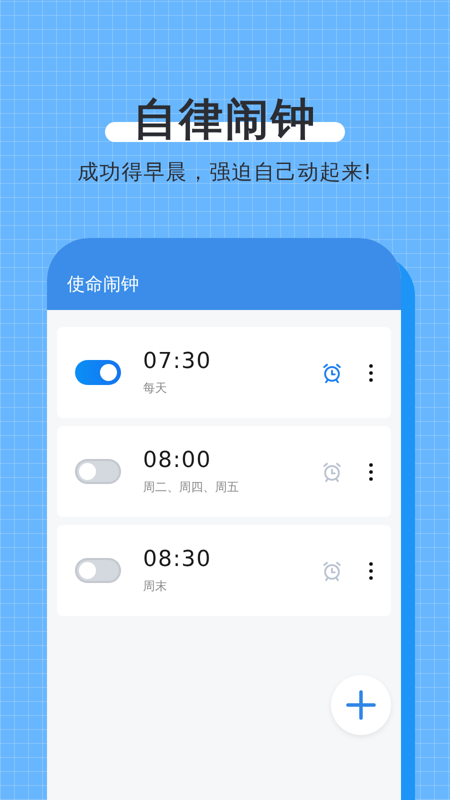 Image resolution: width=450 pixels, height=800 pixels. I want to click on tagline: 成功得早晨，强迫自己动起来!, so click(225, 172).